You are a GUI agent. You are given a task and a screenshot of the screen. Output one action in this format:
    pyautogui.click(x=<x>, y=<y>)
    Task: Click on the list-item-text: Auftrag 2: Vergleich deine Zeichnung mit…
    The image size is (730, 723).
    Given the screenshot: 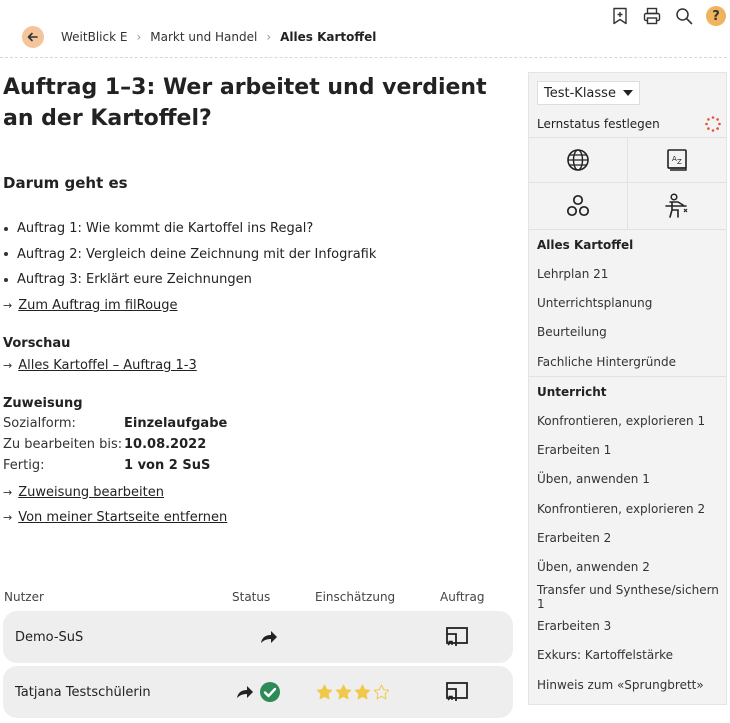 What is the action you would take?
    pyautogui.click(x=197, y=254)
    